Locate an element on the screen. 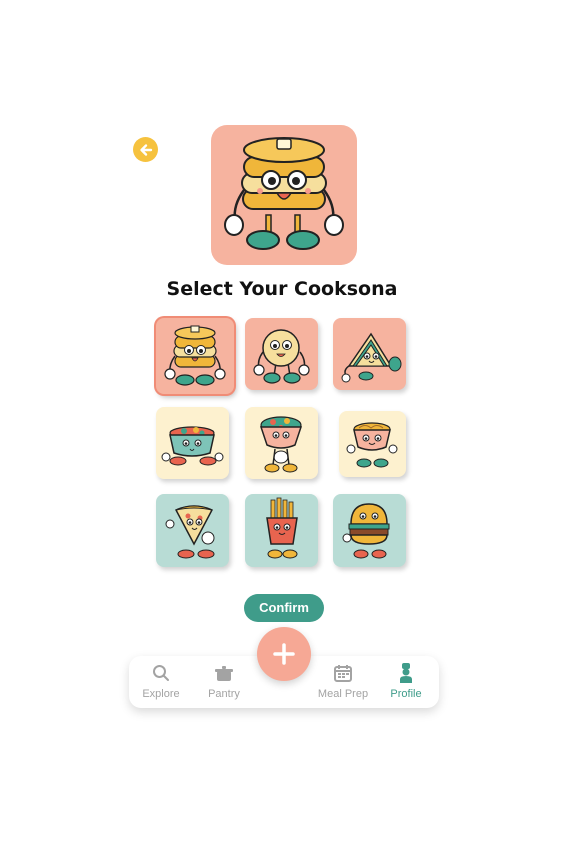 This screenshot has height=850, width=564. nav-meal-prep: Meal Prep is located at coordinates (343, 681).